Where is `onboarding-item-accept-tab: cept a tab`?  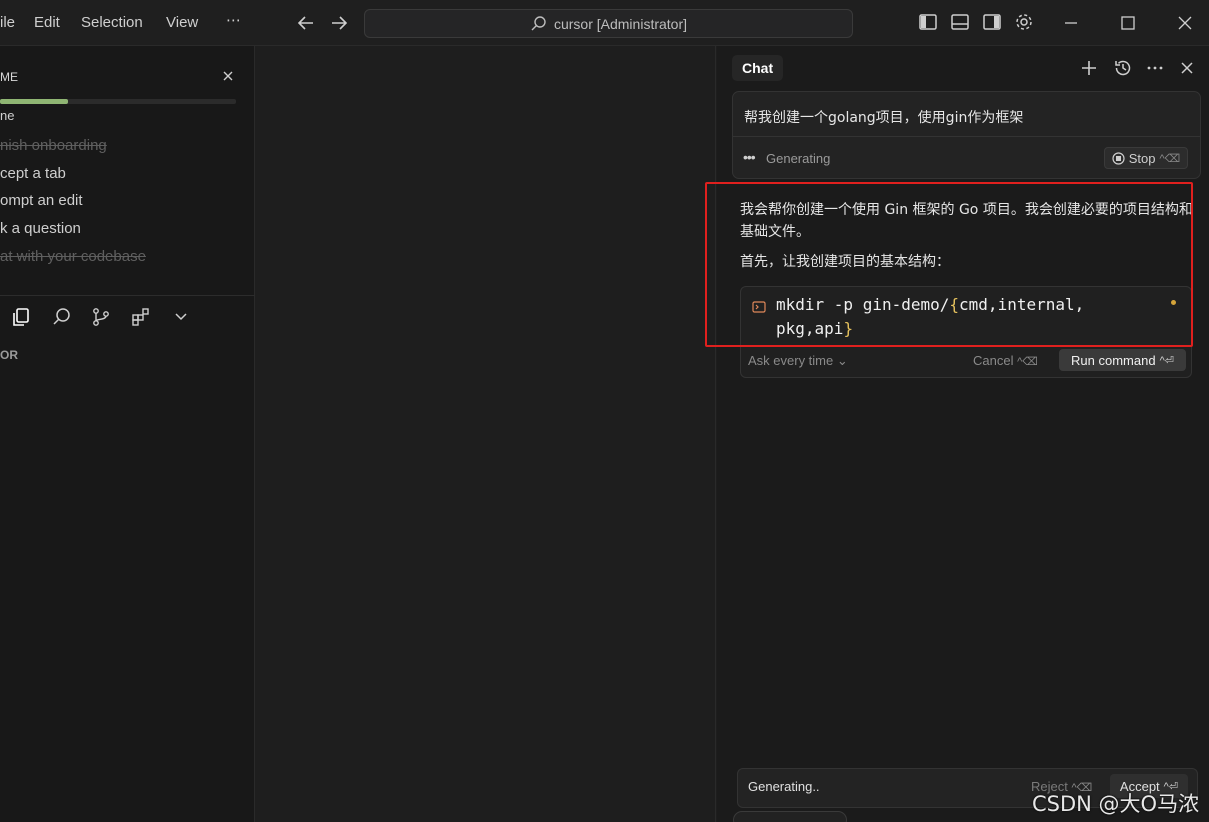 onboarding-item-accept-tab: cept a tab is located at coordinates (33, 173).